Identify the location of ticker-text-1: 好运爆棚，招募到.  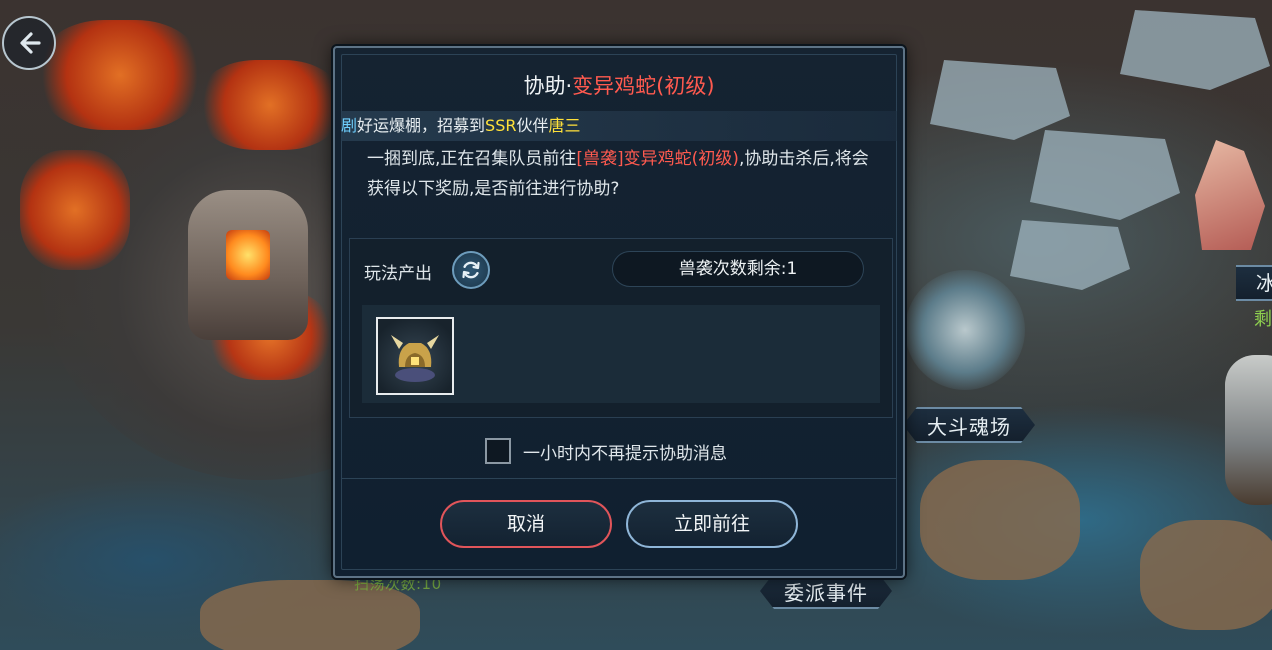
(421, 125).